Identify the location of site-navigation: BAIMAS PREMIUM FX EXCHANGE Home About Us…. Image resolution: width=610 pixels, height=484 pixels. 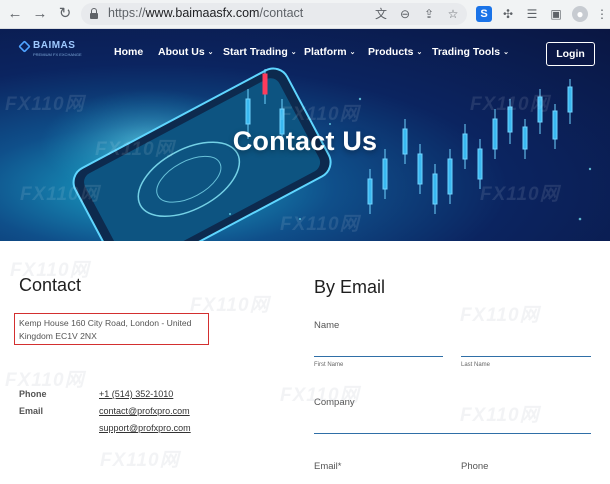
(305, 54).